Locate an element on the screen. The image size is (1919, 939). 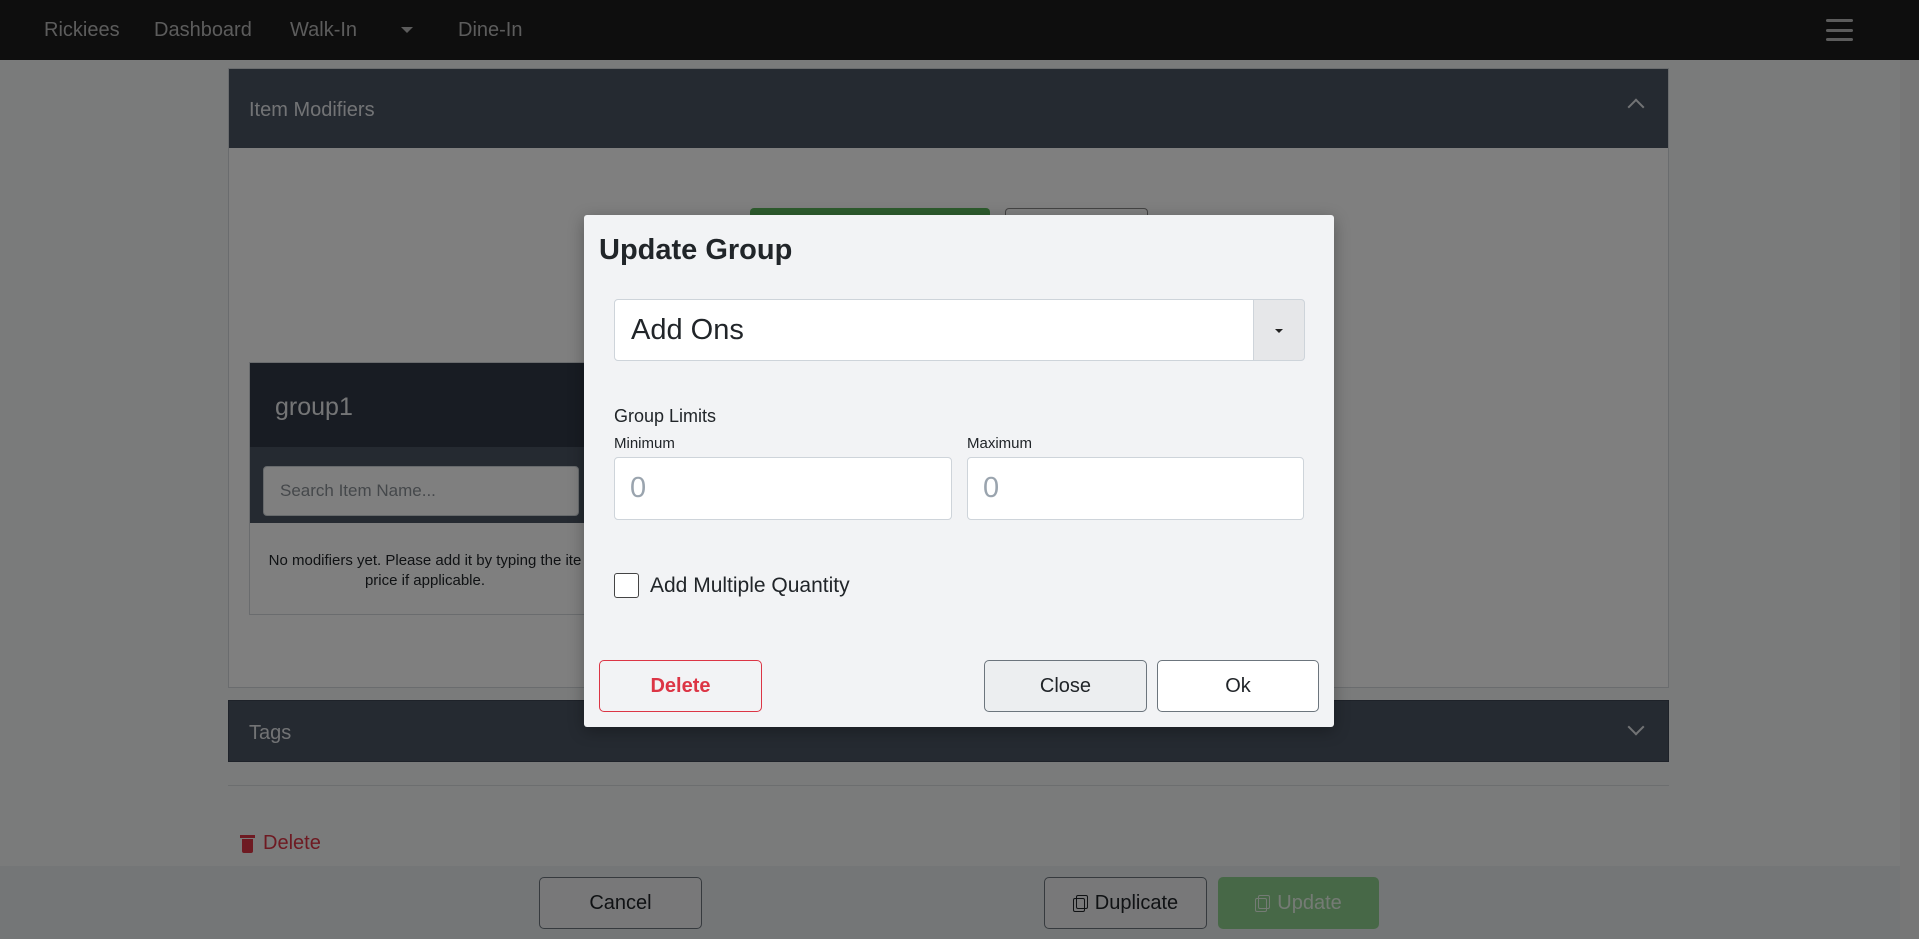
group-select: Add Ons is located at coordinates (959, 330).